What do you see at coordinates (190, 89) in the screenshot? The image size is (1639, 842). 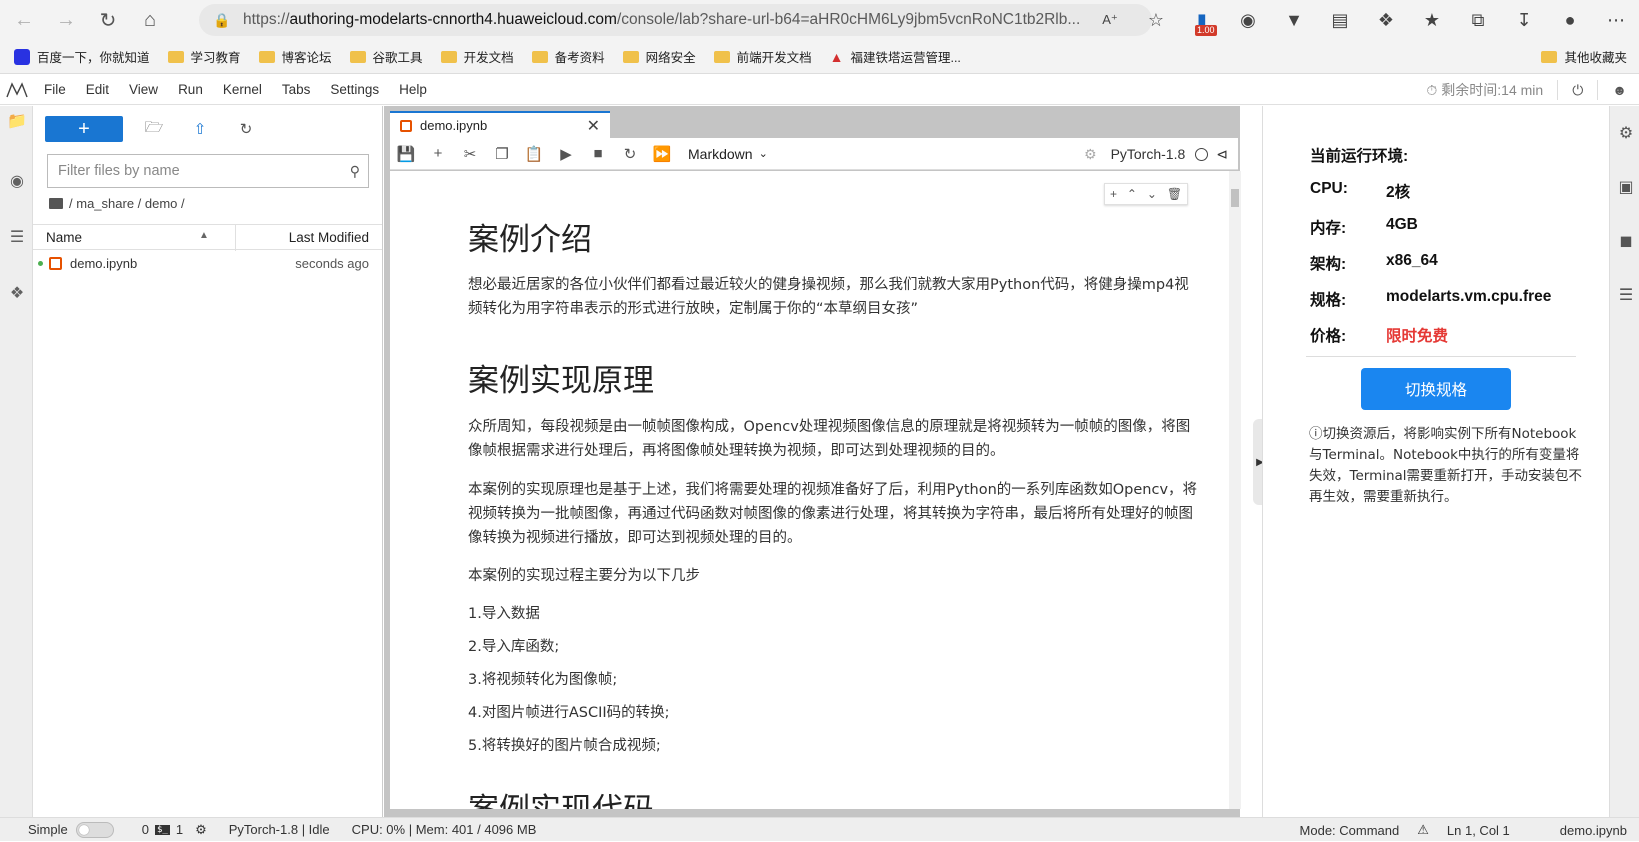 I see `menu-run: Run` at bounding box center [190, 89].